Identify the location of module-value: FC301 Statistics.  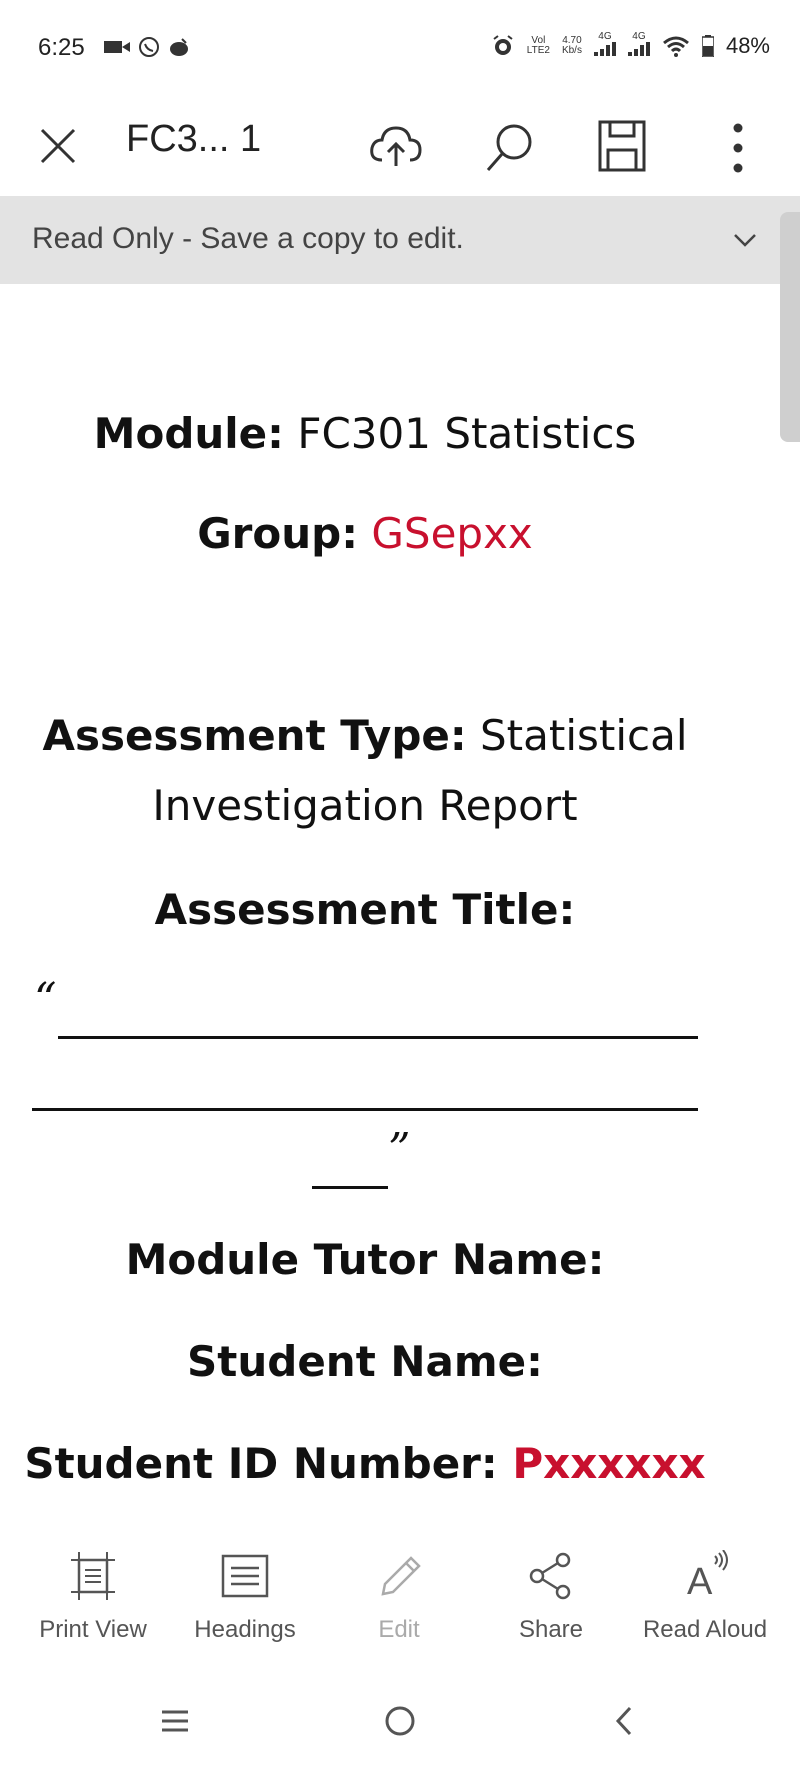
(460, 433).